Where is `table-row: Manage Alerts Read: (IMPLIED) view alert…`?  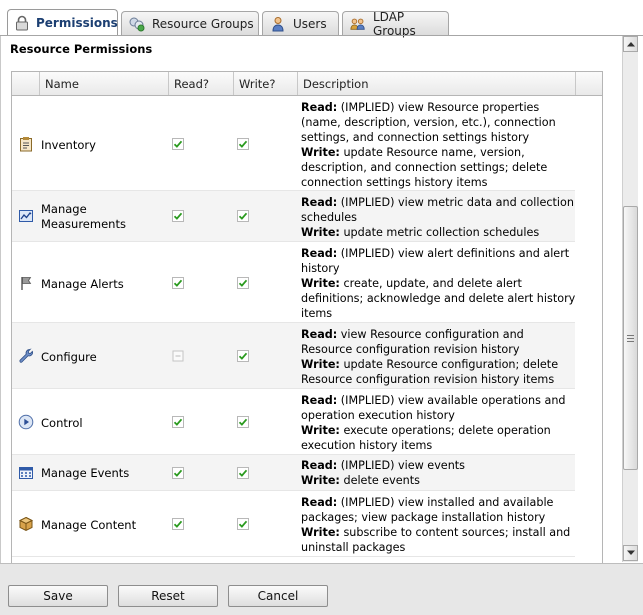
table-row: Manage Alerts Read: (IMPLIED) view alert… is located at coordinates (293, 282).